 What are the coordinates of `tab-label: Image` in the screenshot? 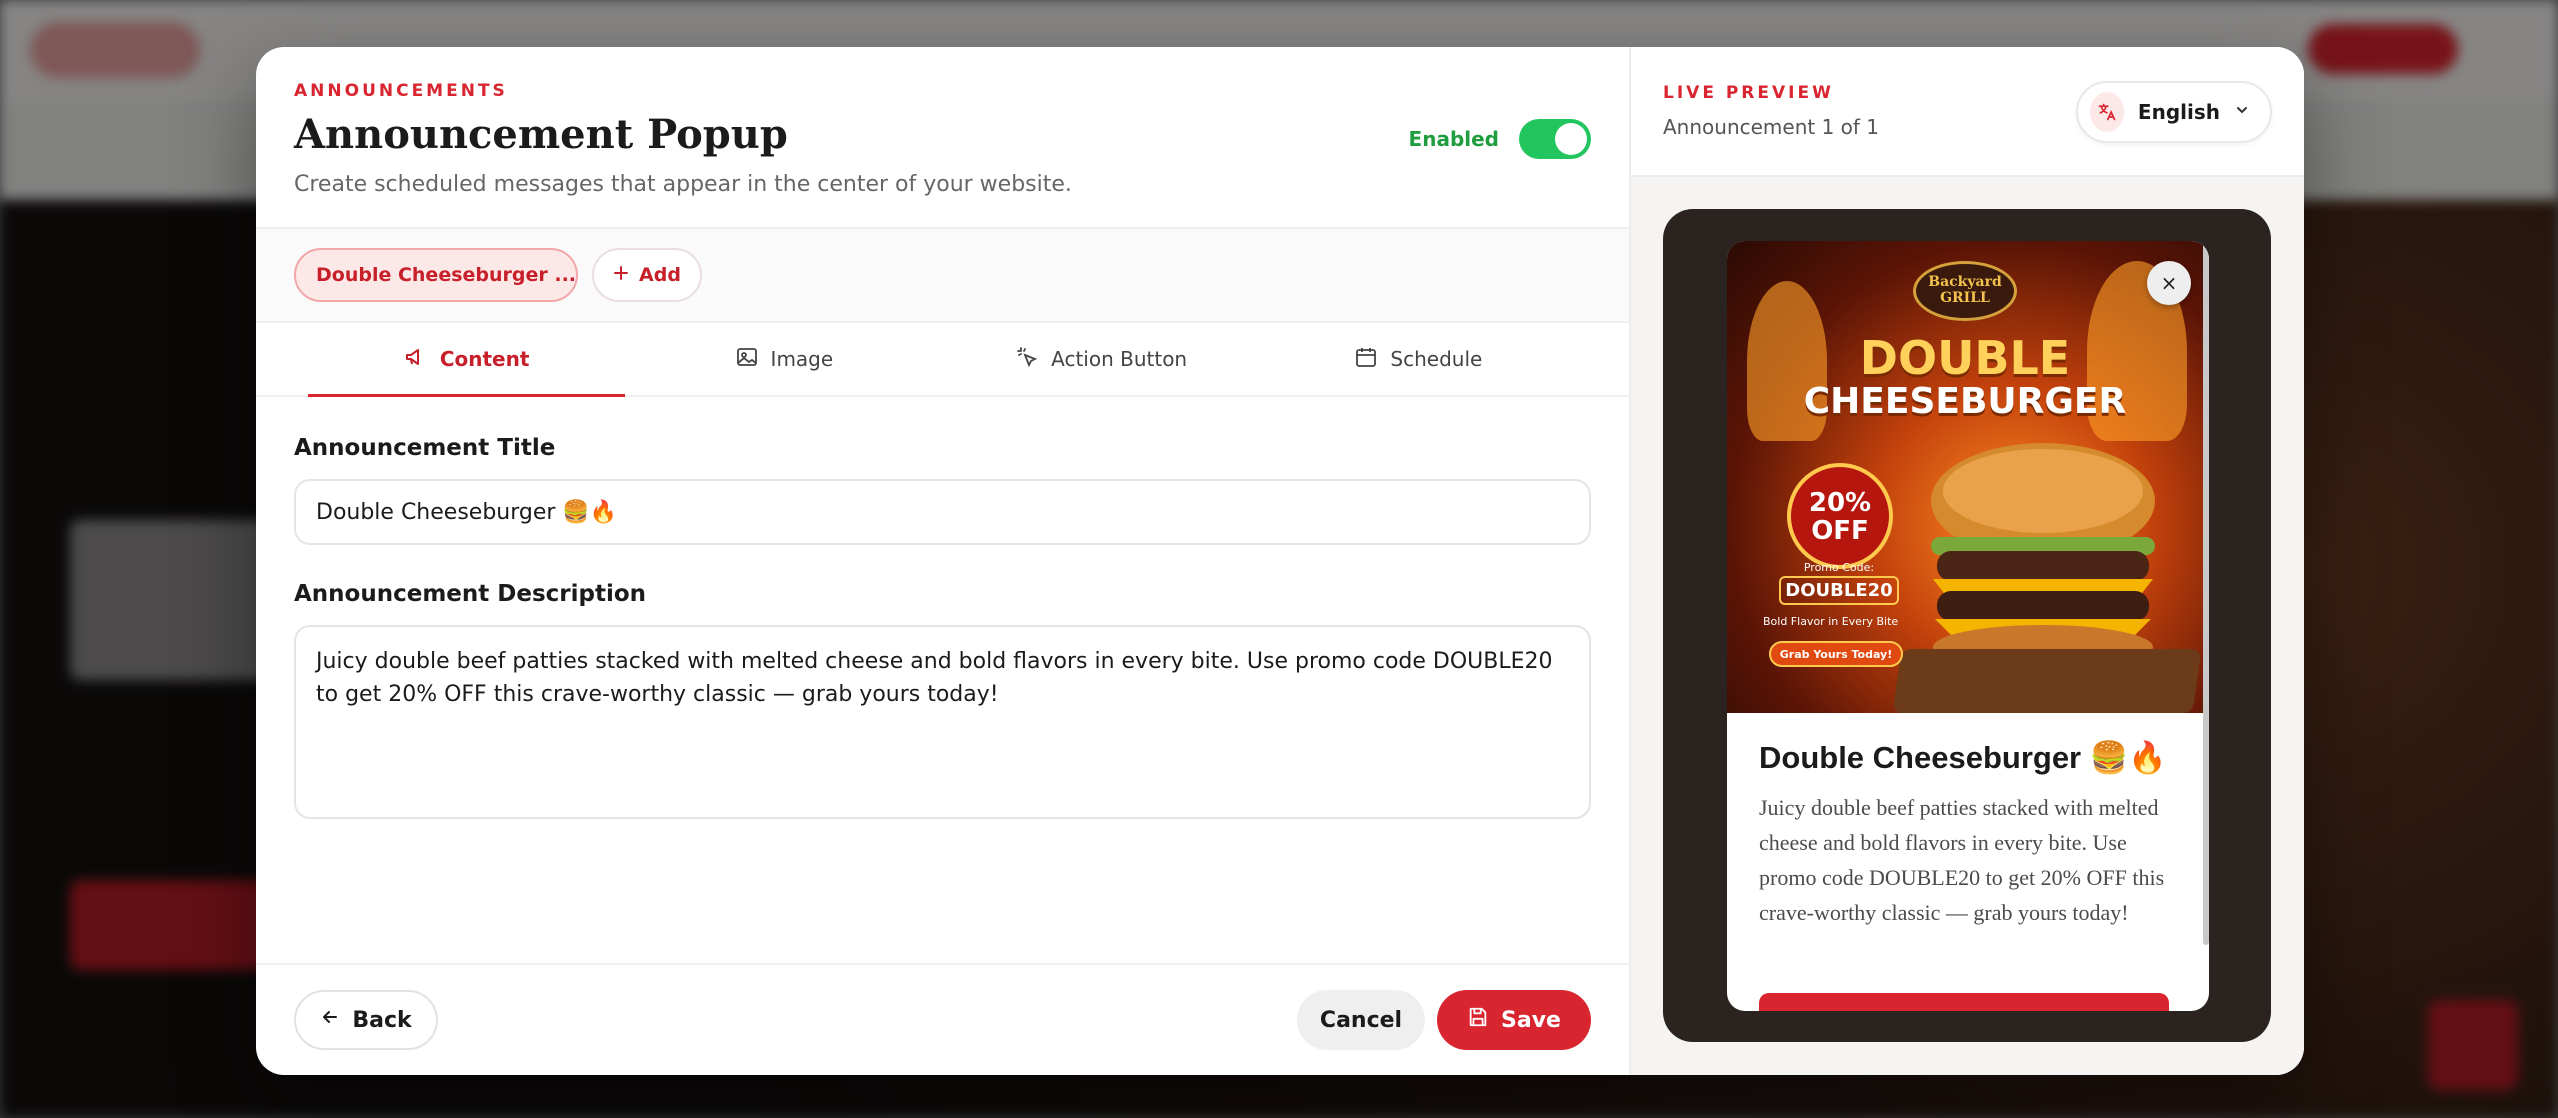 It's located at (802, 359).